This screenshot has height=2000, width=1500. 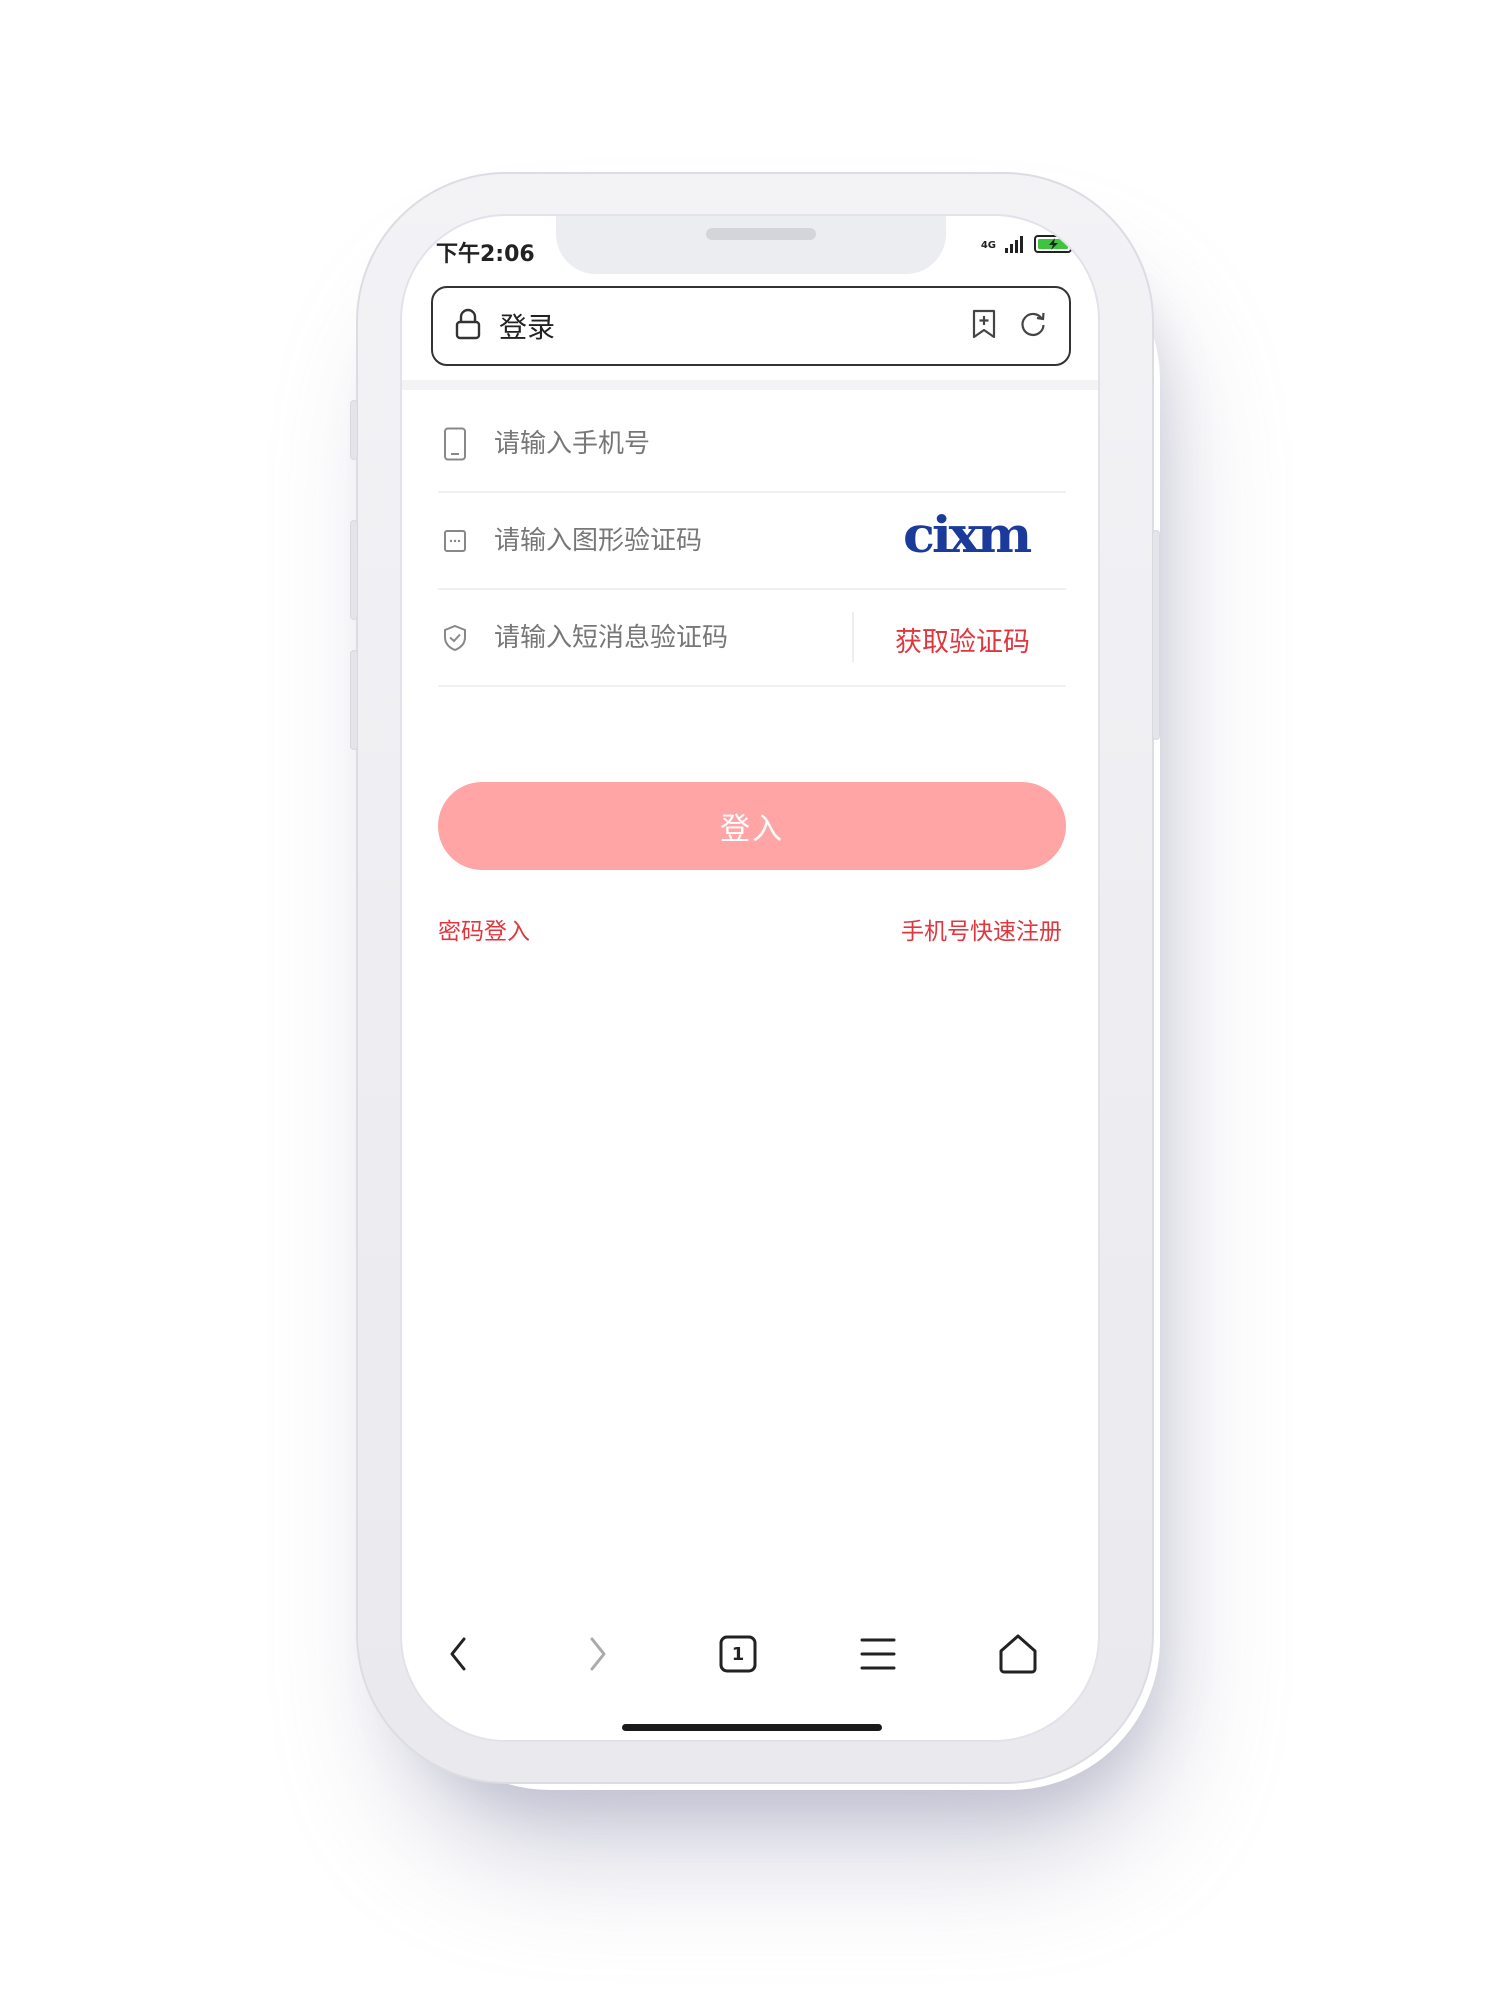 I want to click on back-icon, so click(x=458, y=1654).